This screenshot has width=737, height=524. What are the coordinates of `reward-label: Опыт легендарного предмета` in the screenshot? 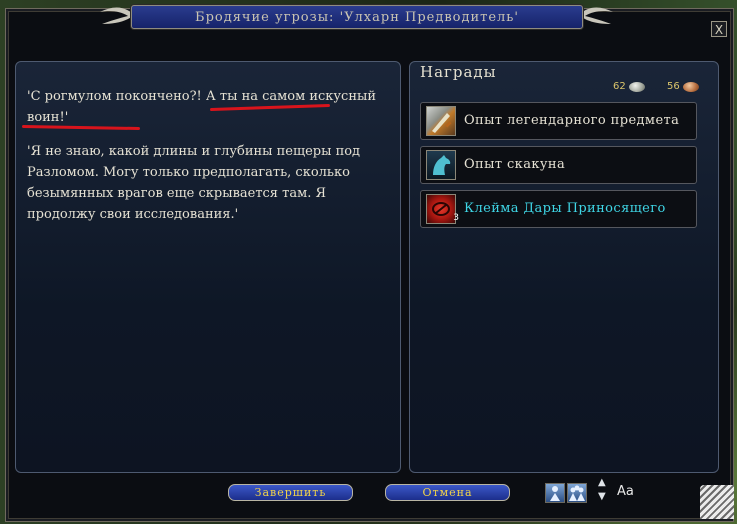 It's located at (572, 120).